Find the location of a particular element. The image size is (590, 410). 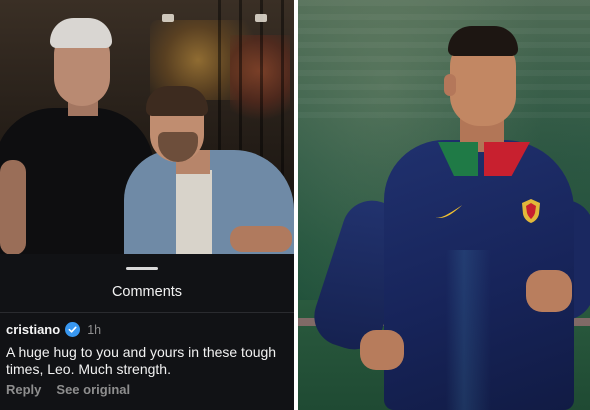

sheet-title: Comments is located at coordinates (147, 292).